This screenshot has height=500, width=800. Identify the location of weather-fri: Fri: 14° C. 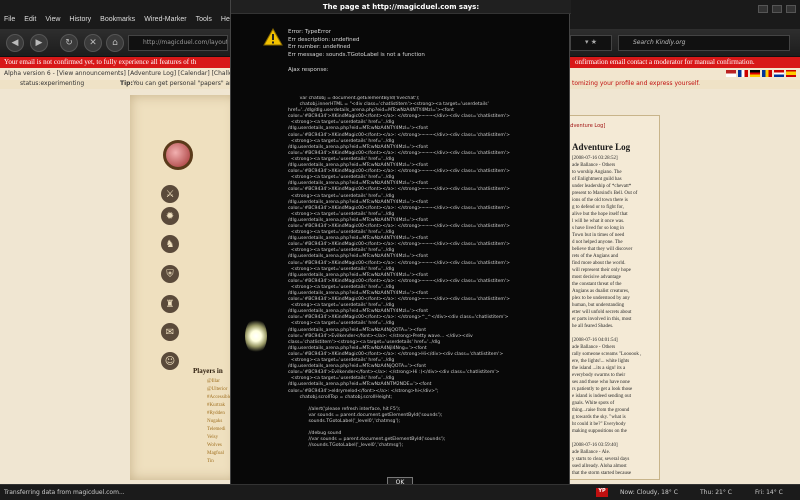
(769, 492).